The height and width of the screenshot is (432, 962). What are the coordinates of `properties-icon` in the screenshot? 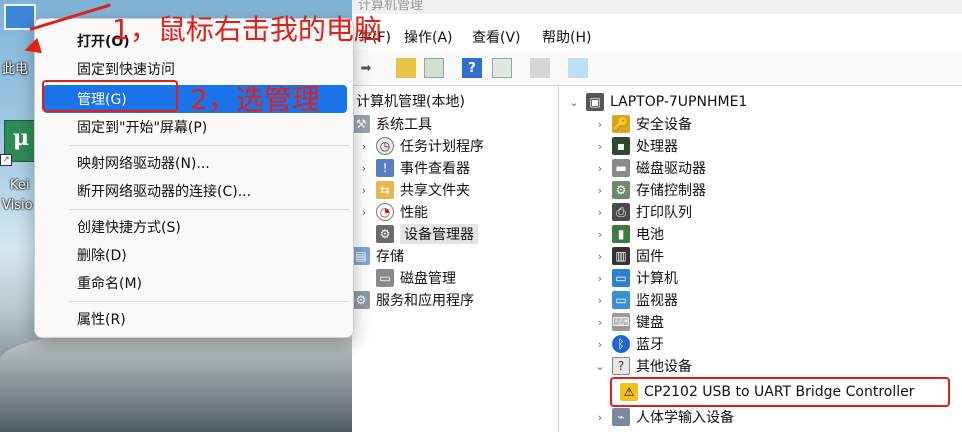 It's located at (540, 68).